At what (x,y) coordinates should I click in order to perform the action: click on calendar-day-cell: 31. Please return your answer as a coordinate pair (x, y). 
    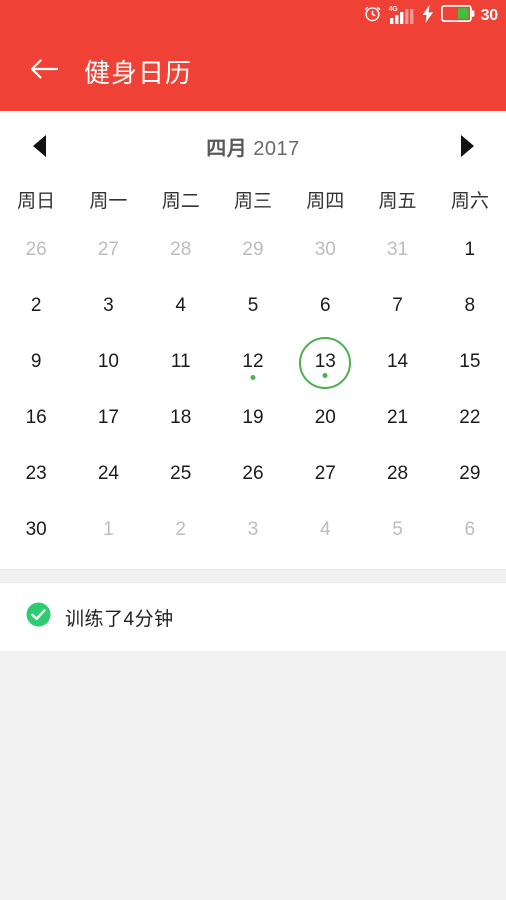
    Looking at the image, I should click on (397, 251).